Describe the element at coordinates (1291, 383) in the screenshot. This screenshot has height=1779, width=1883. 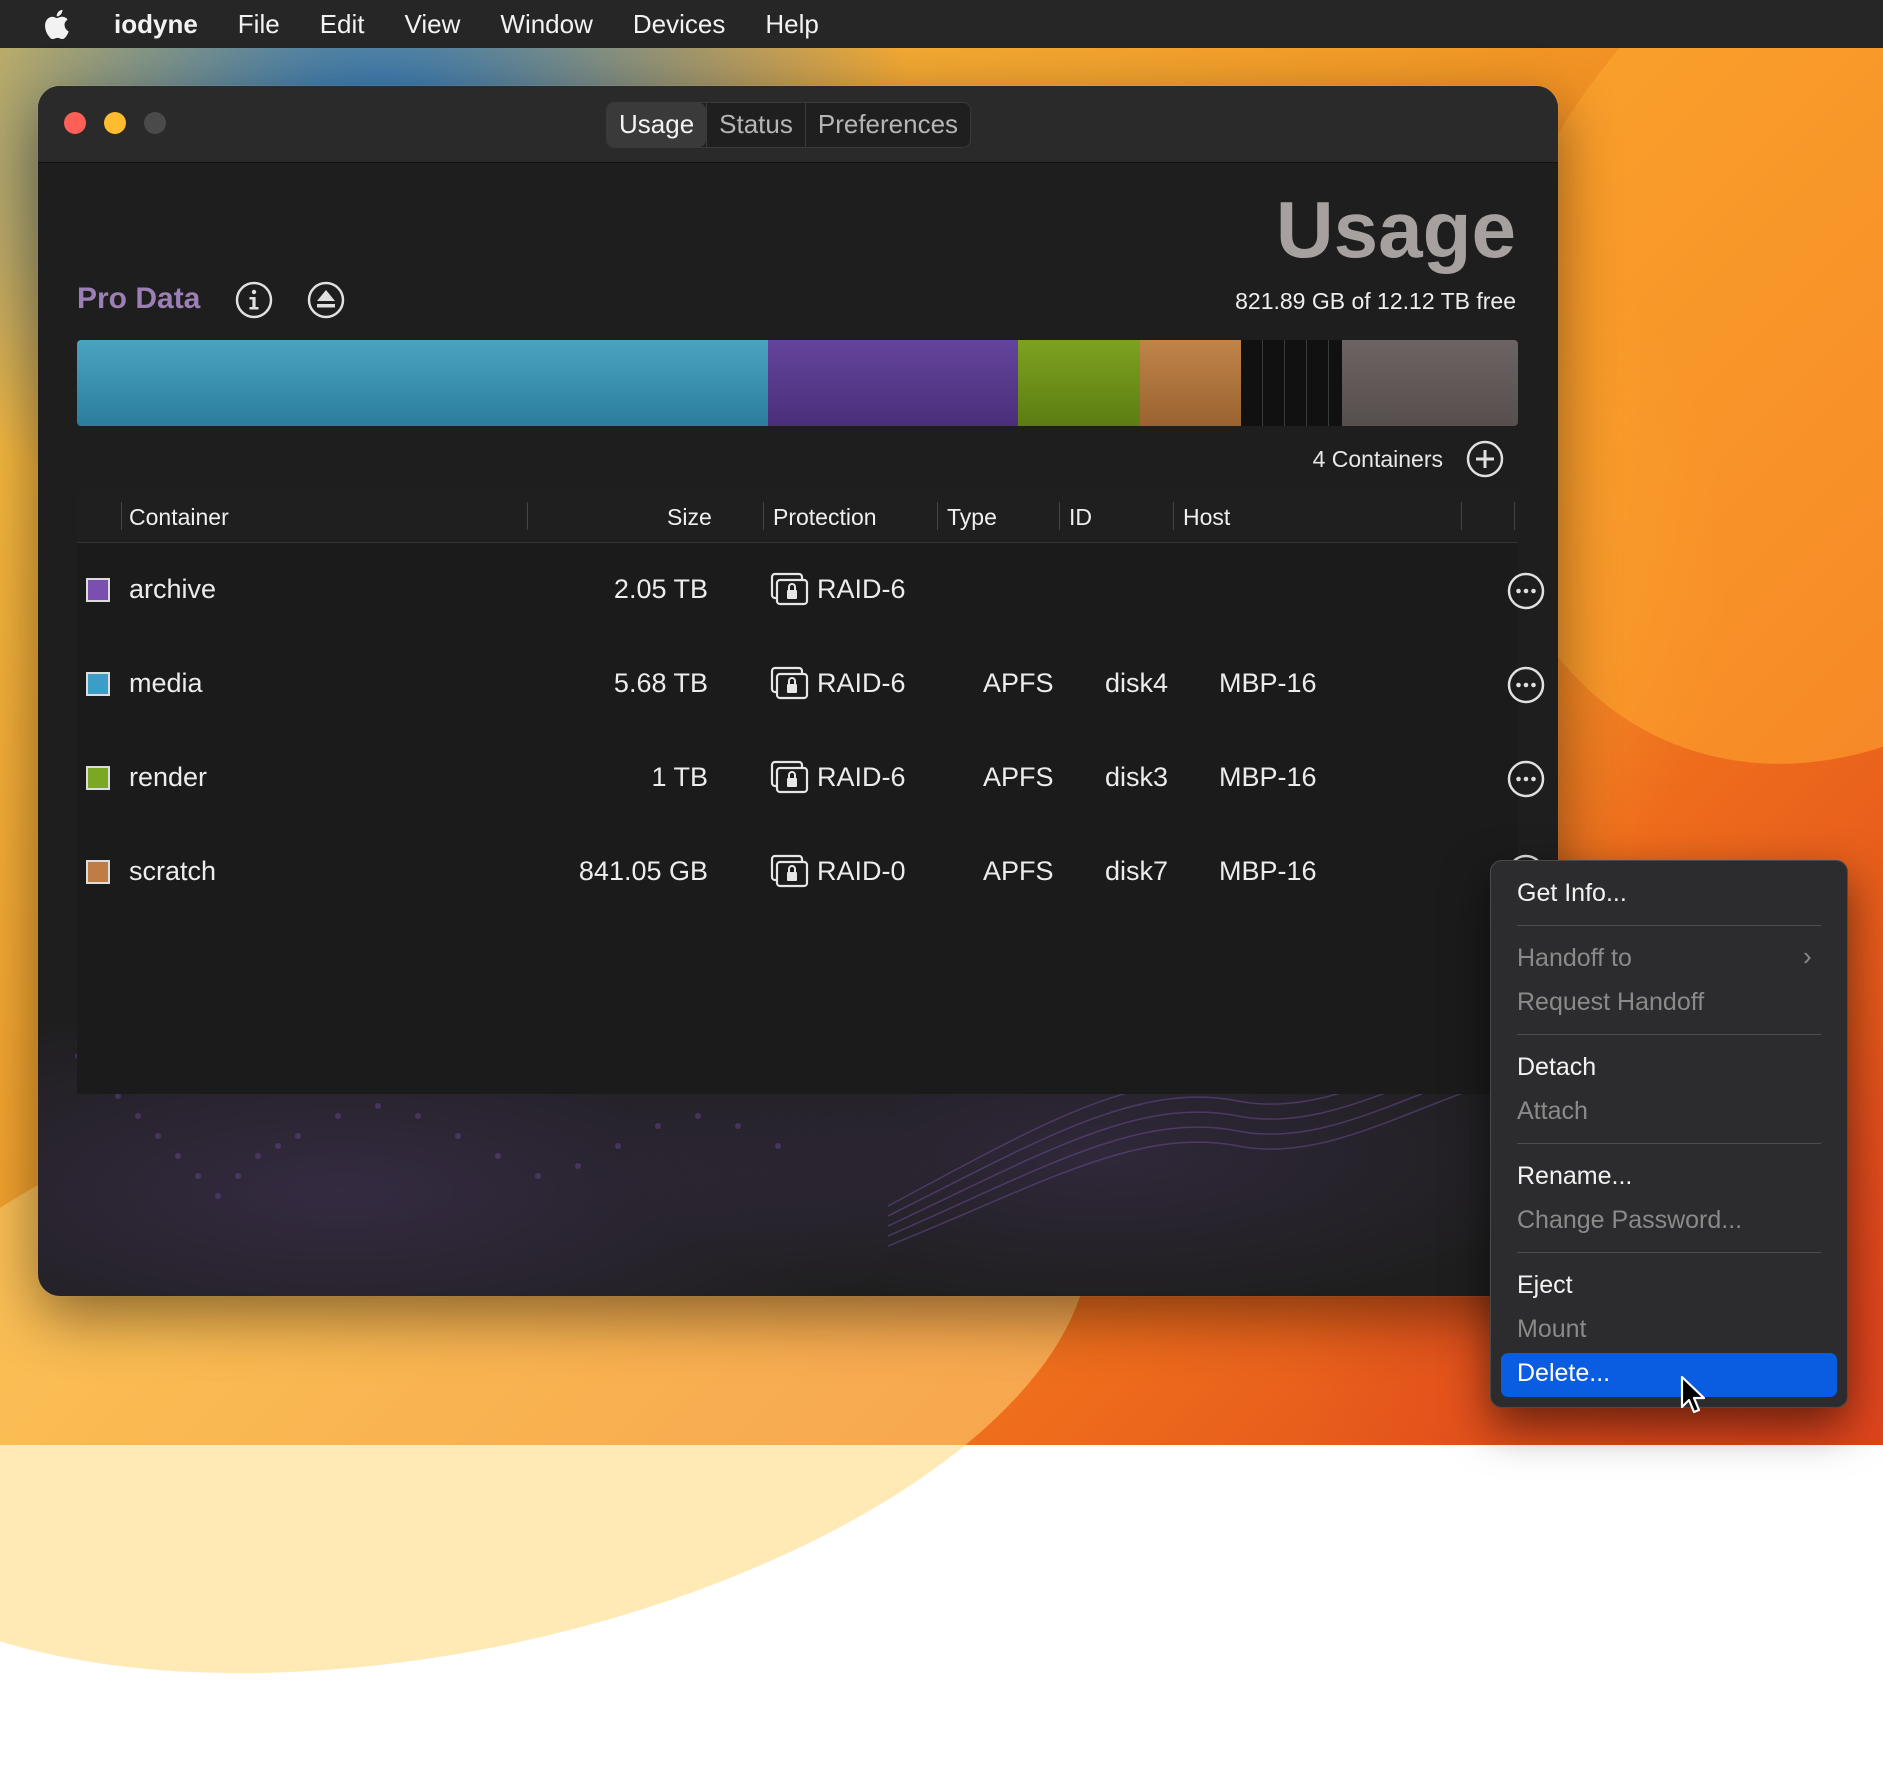
I see `usage-segment-reserved` at that location.